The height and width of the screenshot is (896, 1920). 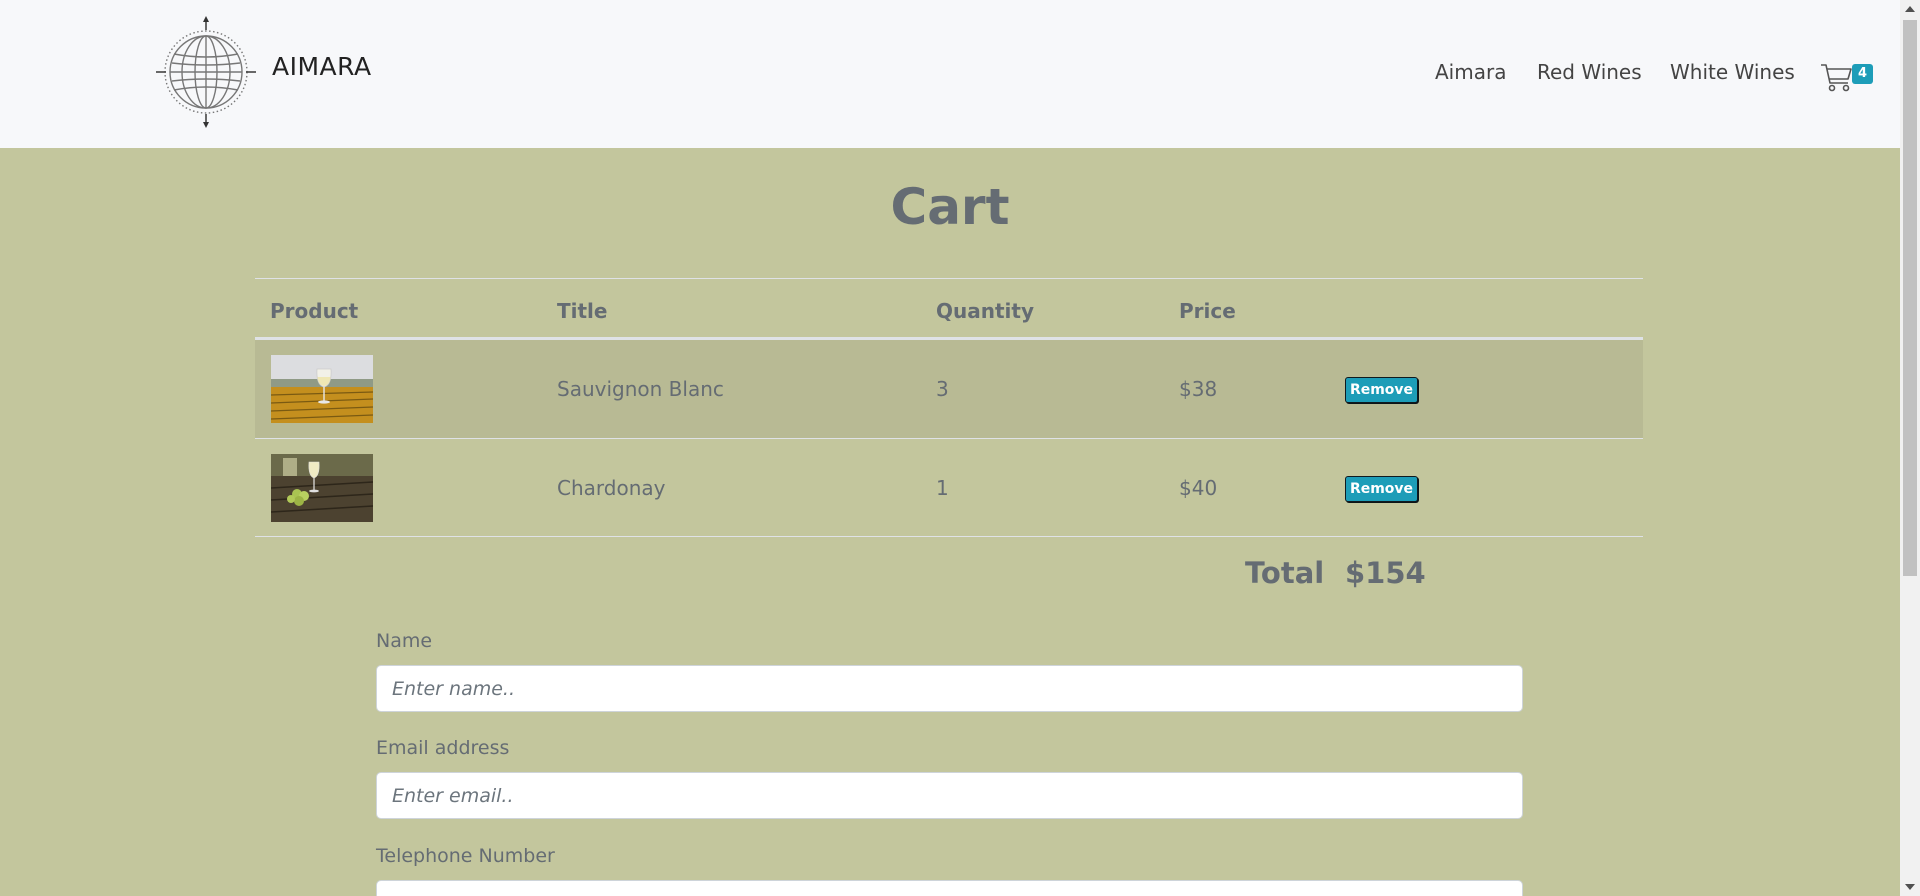 I want to click on cart-icon, so click(x=1836, y=78).